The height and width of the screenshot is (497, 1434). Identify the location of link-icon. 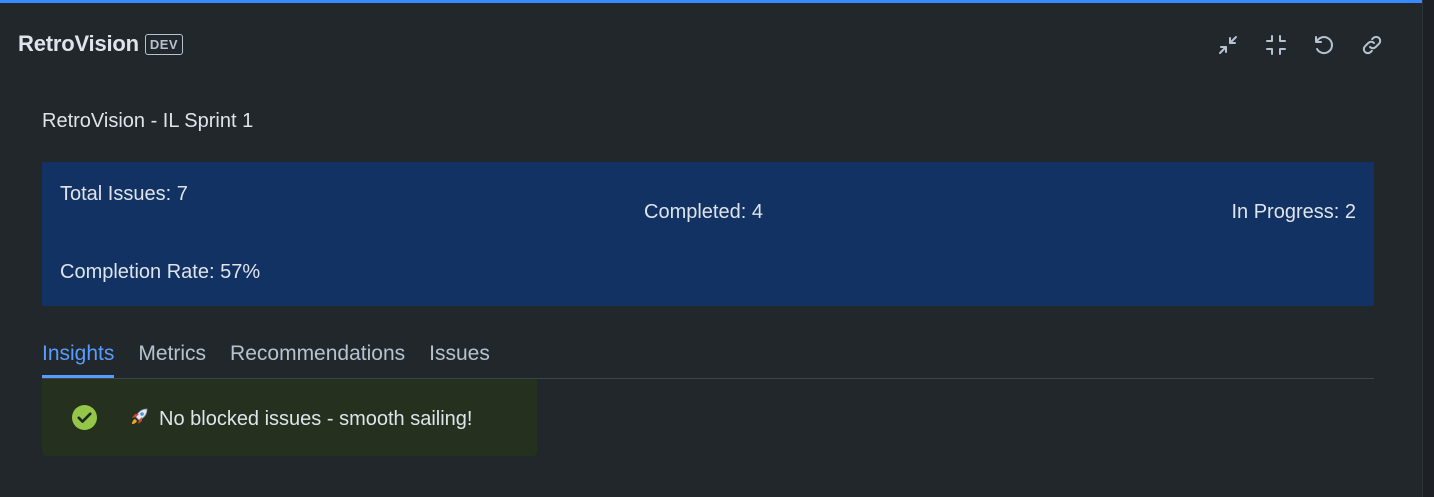
(1372, 45).